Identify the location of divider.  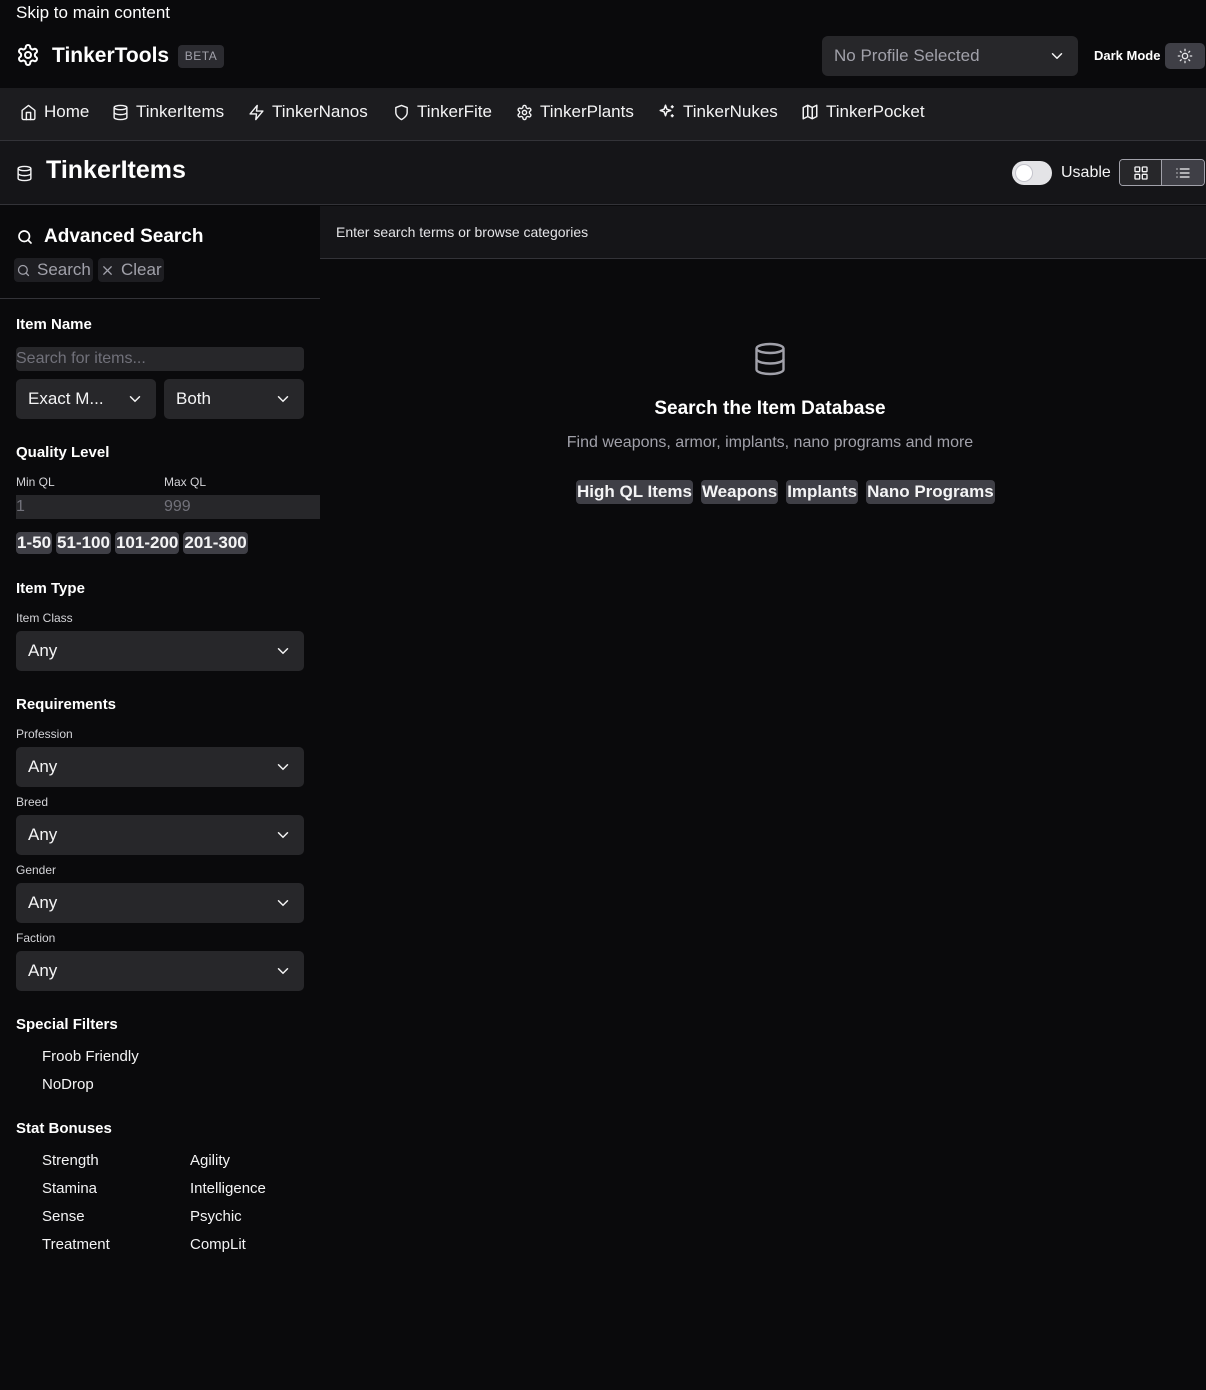
(160, 298).